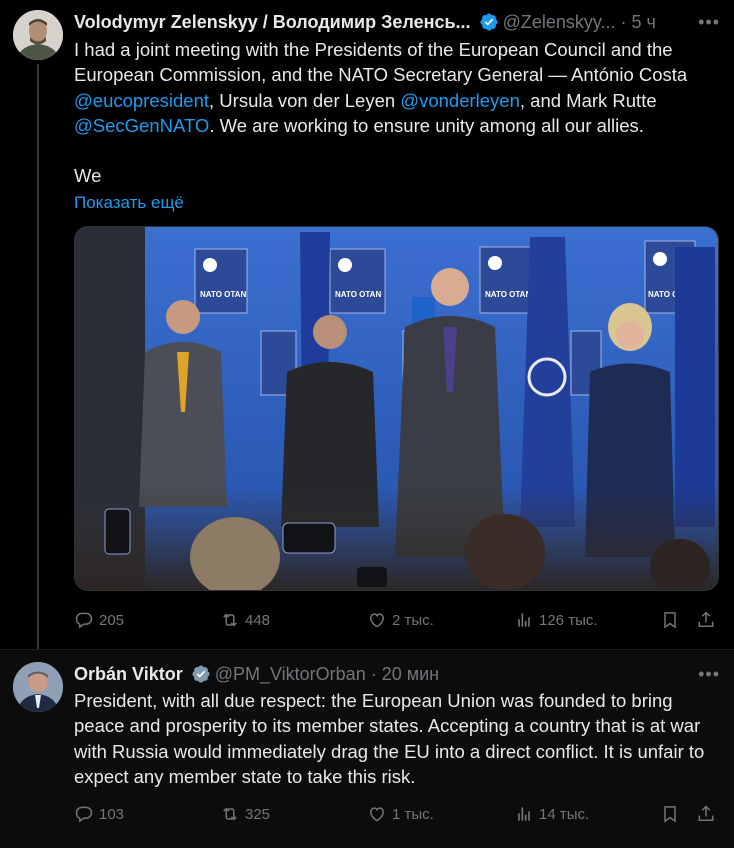 Image resolution: width=734 pixels, height=848 pixels. What do you see at coordinates (258, 620) in the screenshot?
I see `repost-count: 448` at bounding box center [258, 620].